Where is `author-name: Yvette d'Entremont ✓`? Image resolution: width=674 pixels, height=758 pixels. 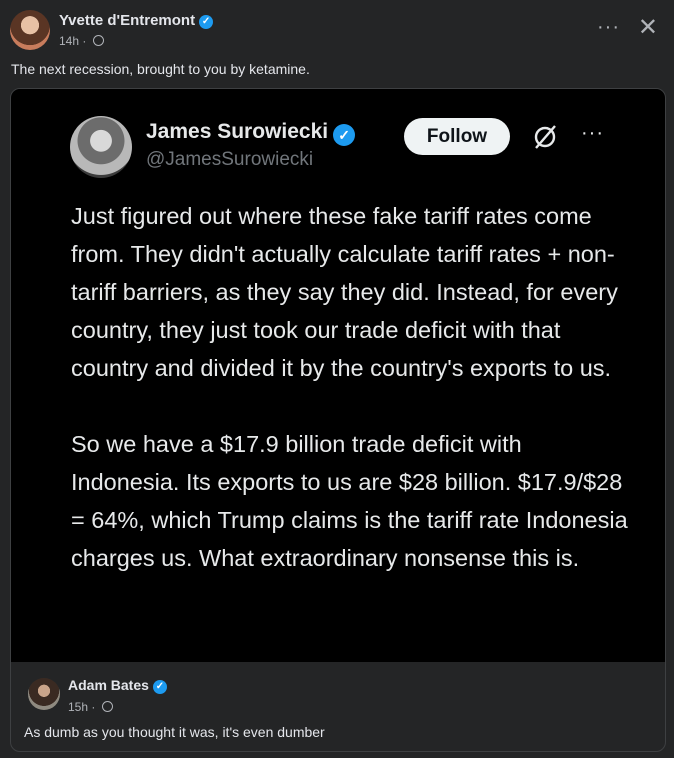
author-name: Yvette d'Entremont ✓ is located at coordinates (136, 20).